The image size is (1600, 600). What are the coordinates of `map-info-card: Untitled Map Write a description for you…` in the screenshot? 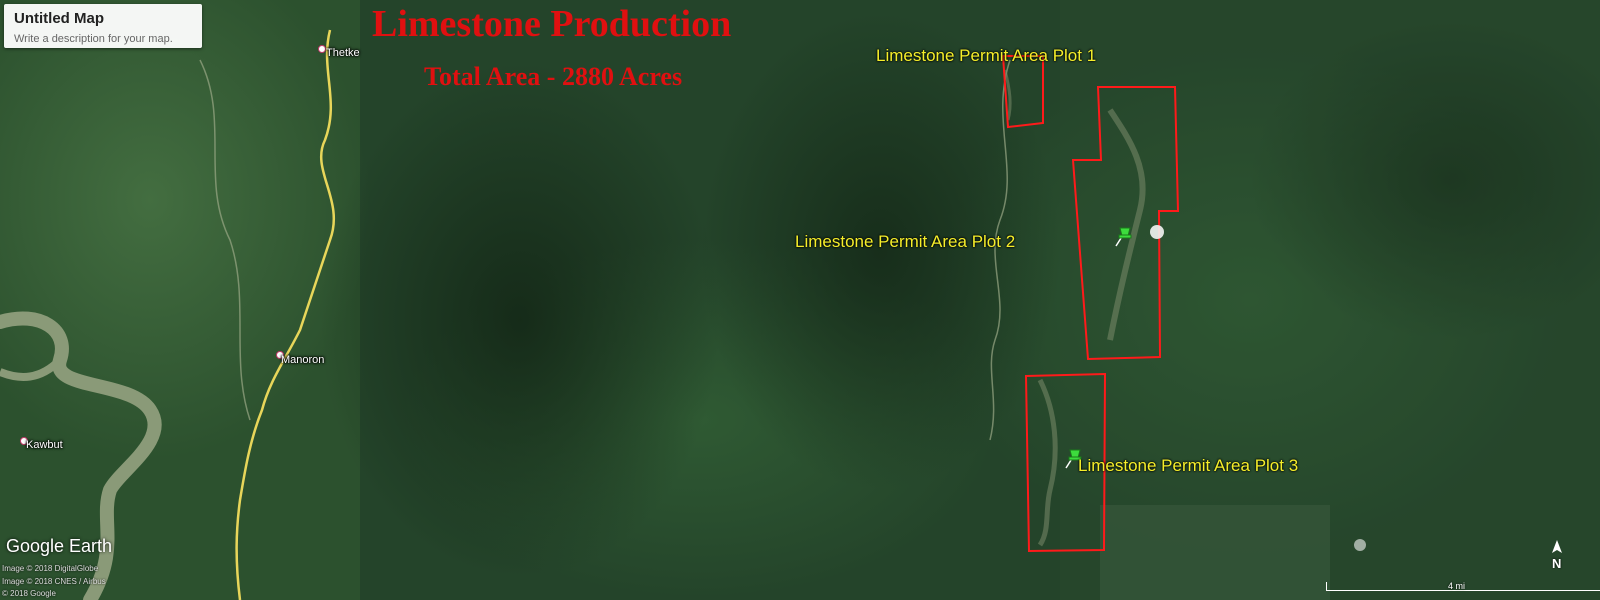 It's located at (103, 26).